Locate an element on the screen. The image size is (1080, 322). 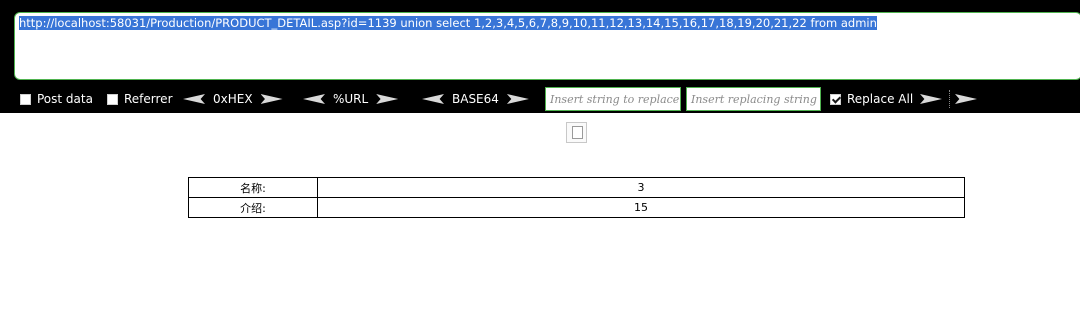
execute-go is located at coordinates (966, 99).